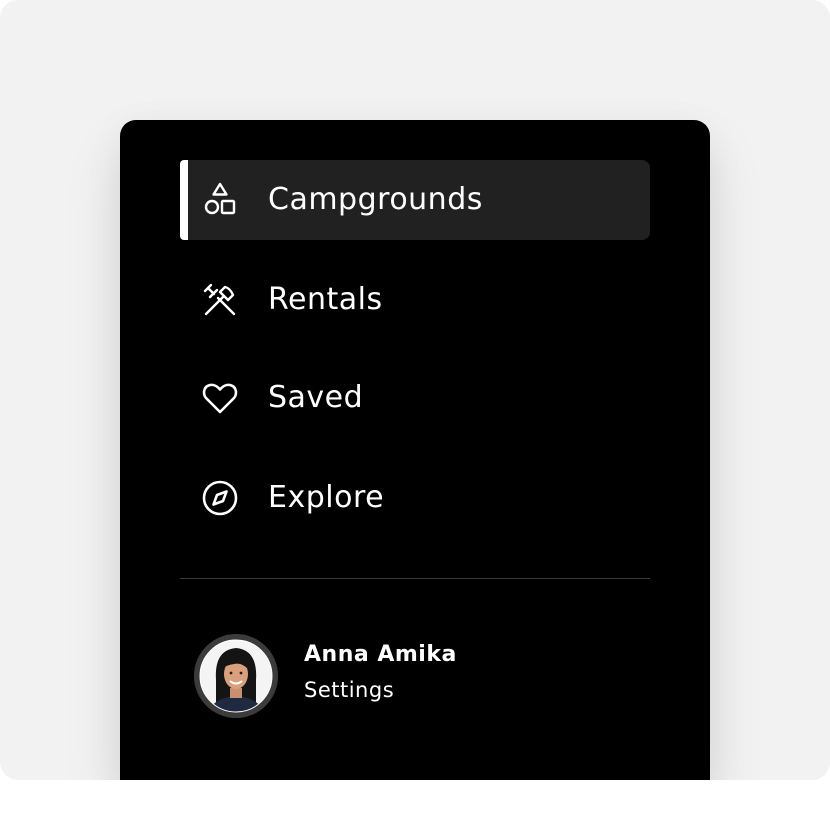  Describe the element at coordinates (415, 498) in the screenshot. I see `nav-item-explore: Explore` at that location.